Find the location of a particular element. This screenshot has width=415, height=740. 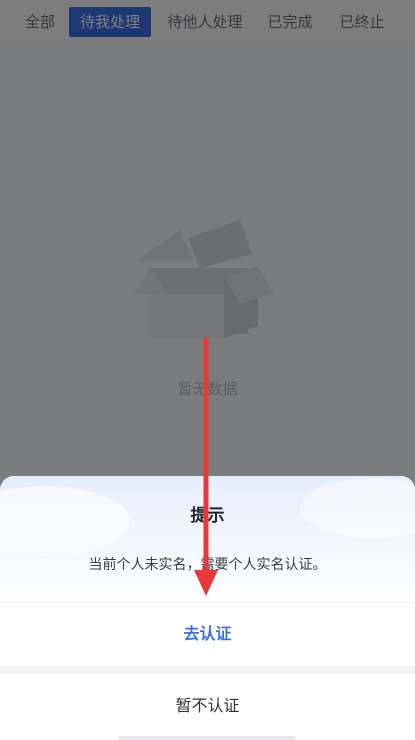

go-verify-button: 去认证 is located at coordinates (207, 634).